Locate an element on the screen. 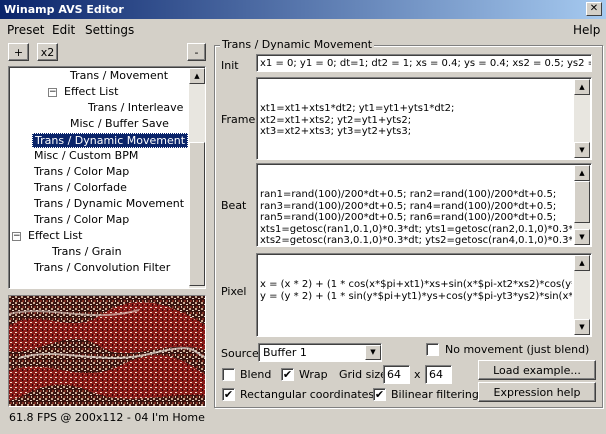  menu-preset: Preset is located at coordinates (25, 30).